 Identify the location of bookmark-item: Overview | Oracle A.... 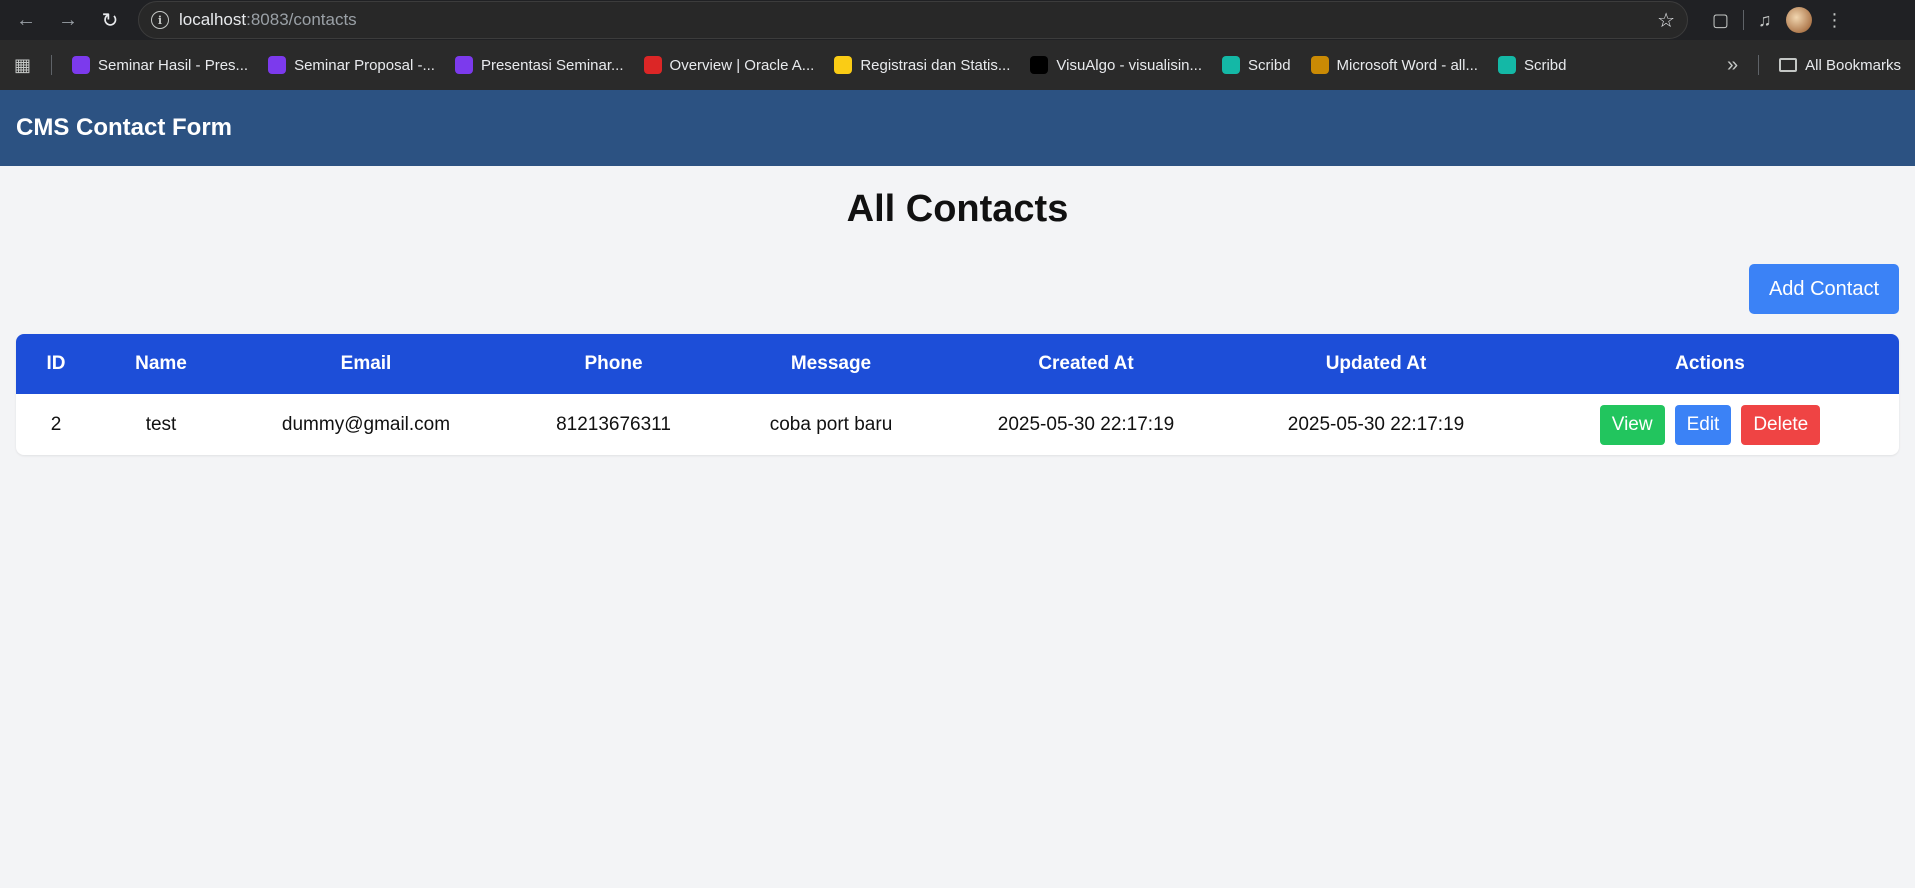
(729, 65).